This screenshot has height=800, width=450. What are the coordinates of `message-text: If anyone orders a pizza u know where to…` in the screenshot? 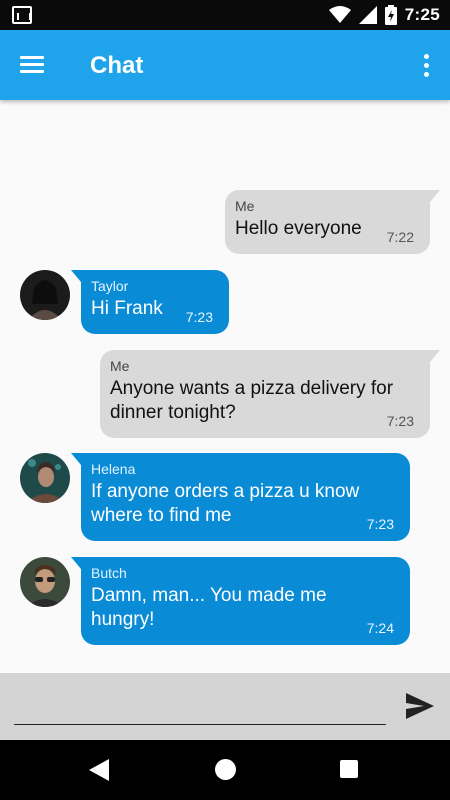 It's located at (225, 503).